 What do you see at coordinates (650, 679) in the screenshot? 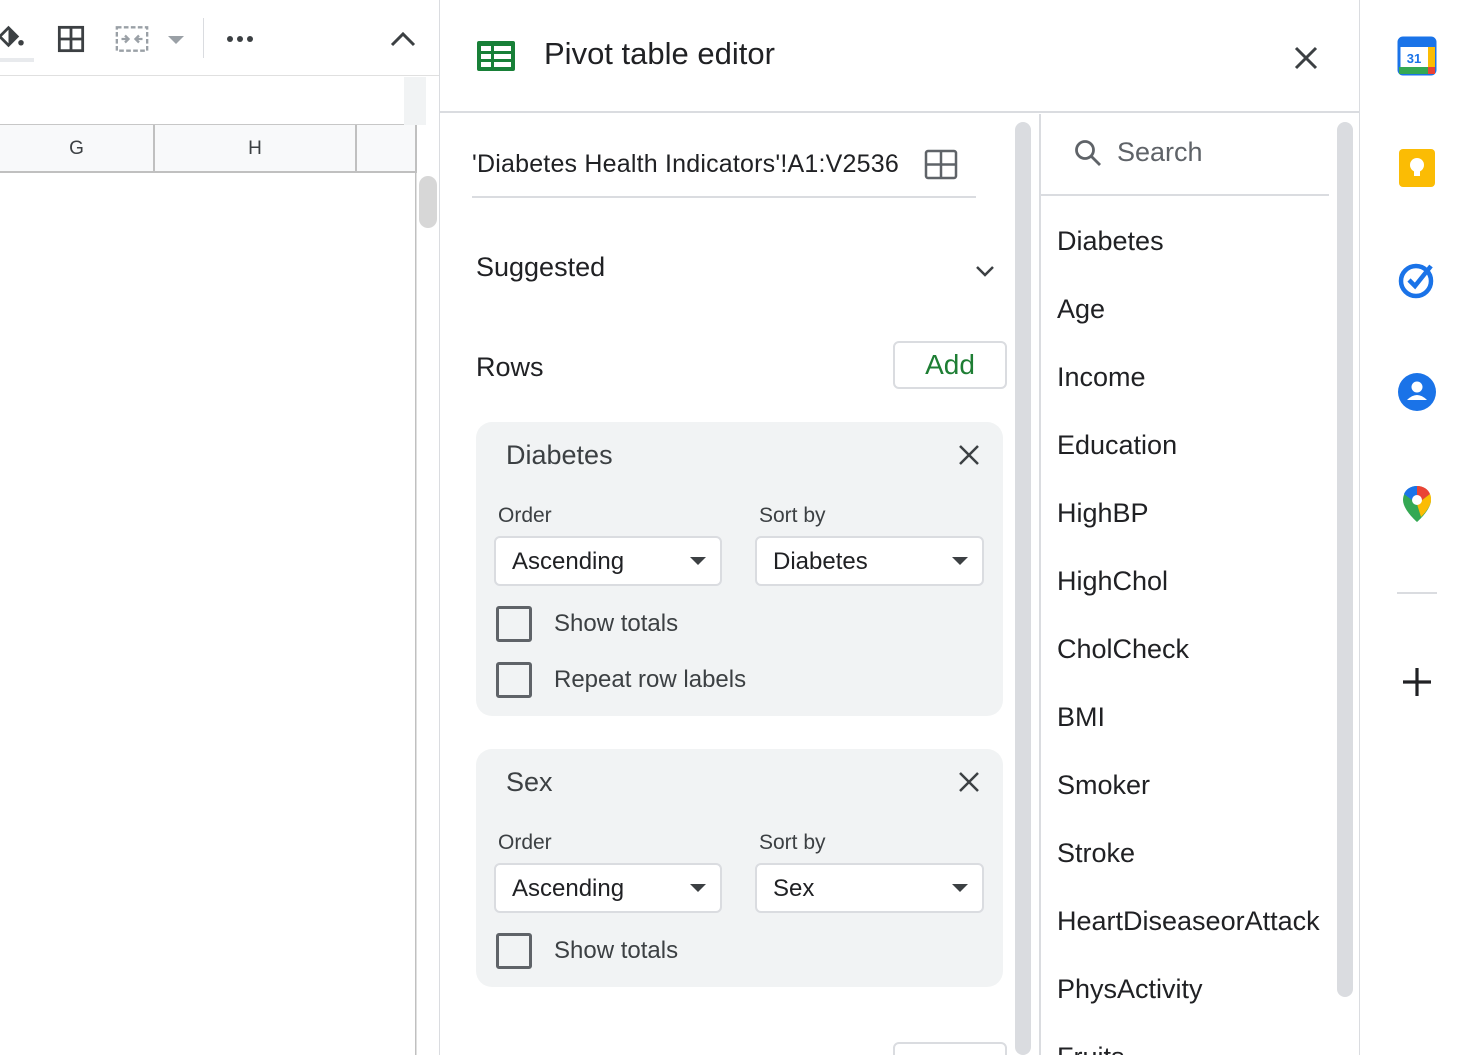
I see `repeat-row-labels-label: Repeat row labels` at bounding box center [650, 679].